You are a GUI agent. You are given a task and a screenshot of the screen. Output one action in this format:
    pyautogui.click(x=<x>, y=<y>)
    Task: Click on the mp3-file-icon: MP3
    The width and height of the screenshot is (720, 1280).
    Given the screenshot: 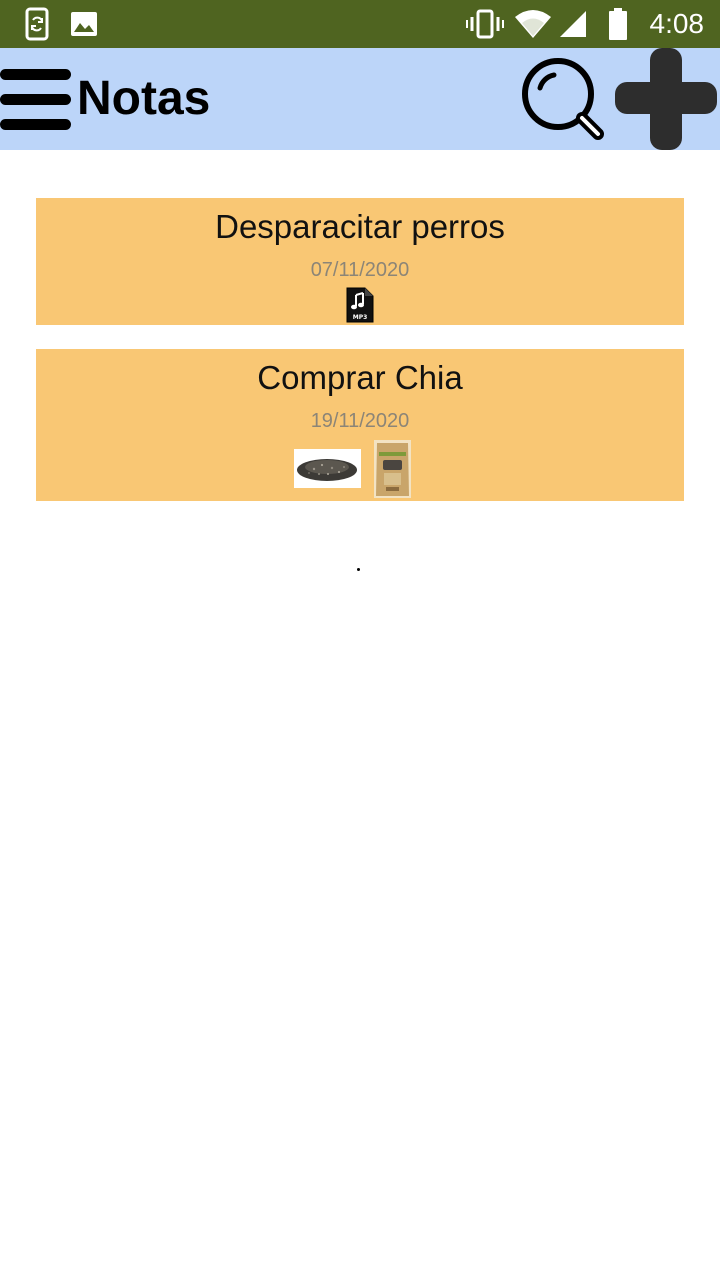 What is the action you would take?
    pyautogui.click(x=360, y=305)
    